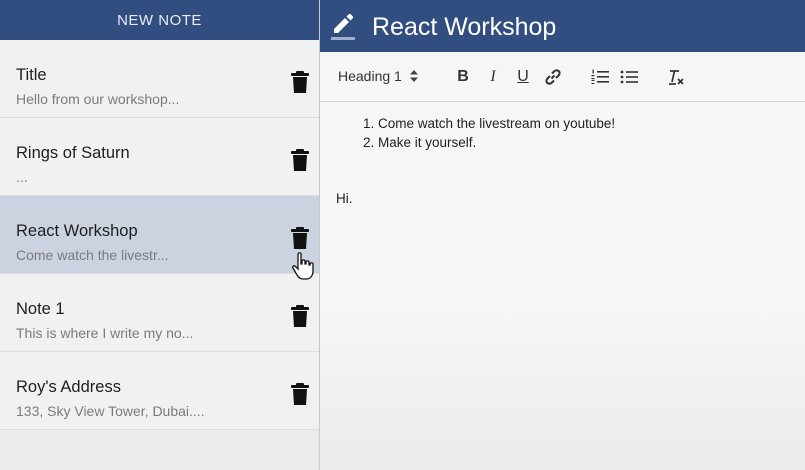  Describe the element at coordinates (343, 26) in the screenshot. I see `pencil-icon` at that location.